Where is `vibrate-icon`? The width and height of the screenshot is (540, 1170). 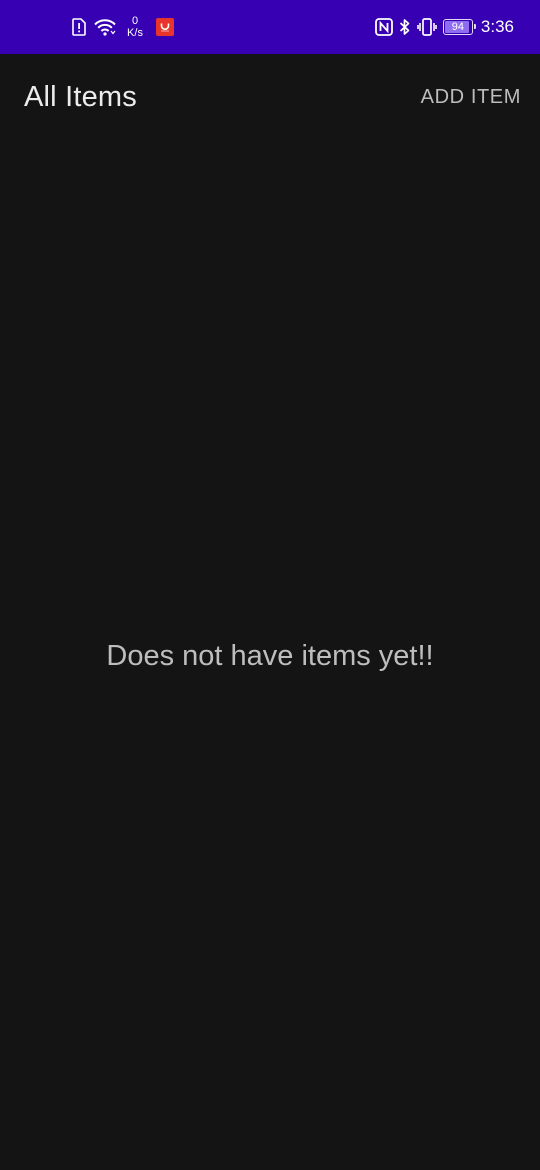
vibrate-icon is located at coordinates (427, 27).